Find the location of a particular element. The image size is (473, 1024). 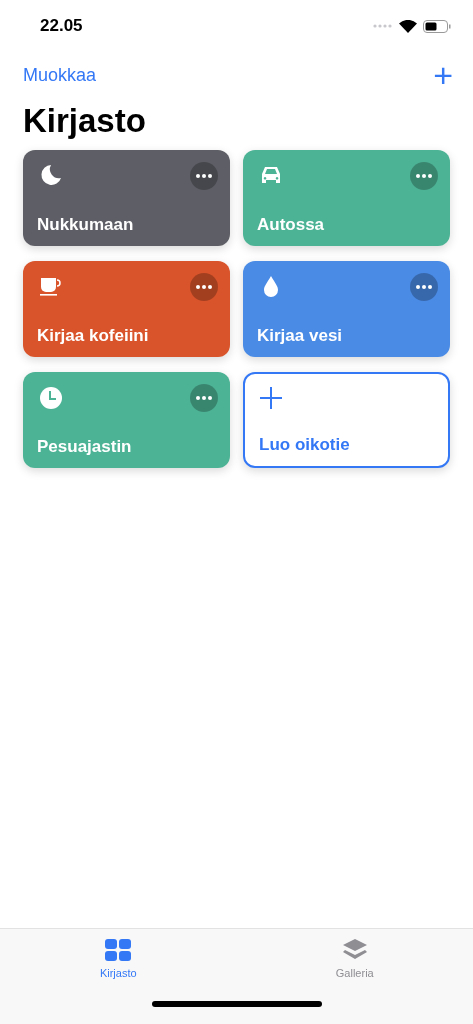

battery-icon is located at coordinates (437, 26).